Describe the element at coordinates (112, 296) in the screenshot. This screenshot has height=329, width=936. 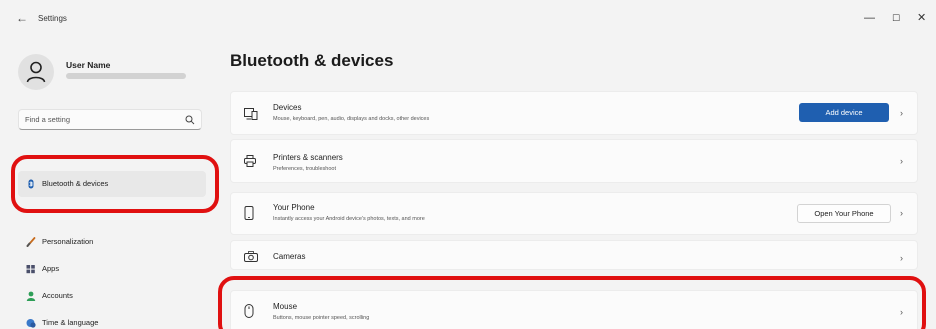
I see `sidebar-item-accounts: Accounts` at that location.